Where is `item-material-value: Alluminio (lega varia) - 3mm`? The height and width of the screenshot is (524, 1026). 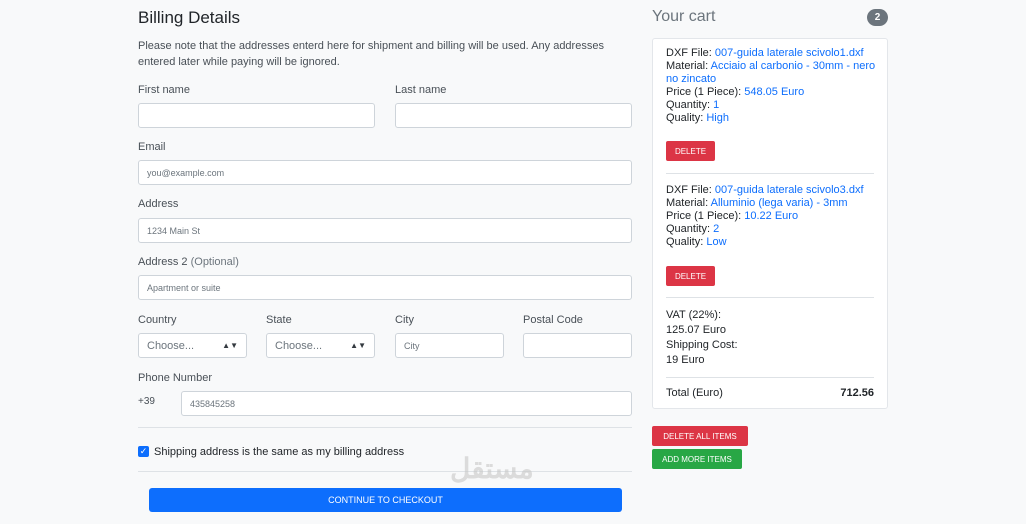 item-material-value: Alluminio (lega varia) - 3mm is located at coordinates (779, 203).